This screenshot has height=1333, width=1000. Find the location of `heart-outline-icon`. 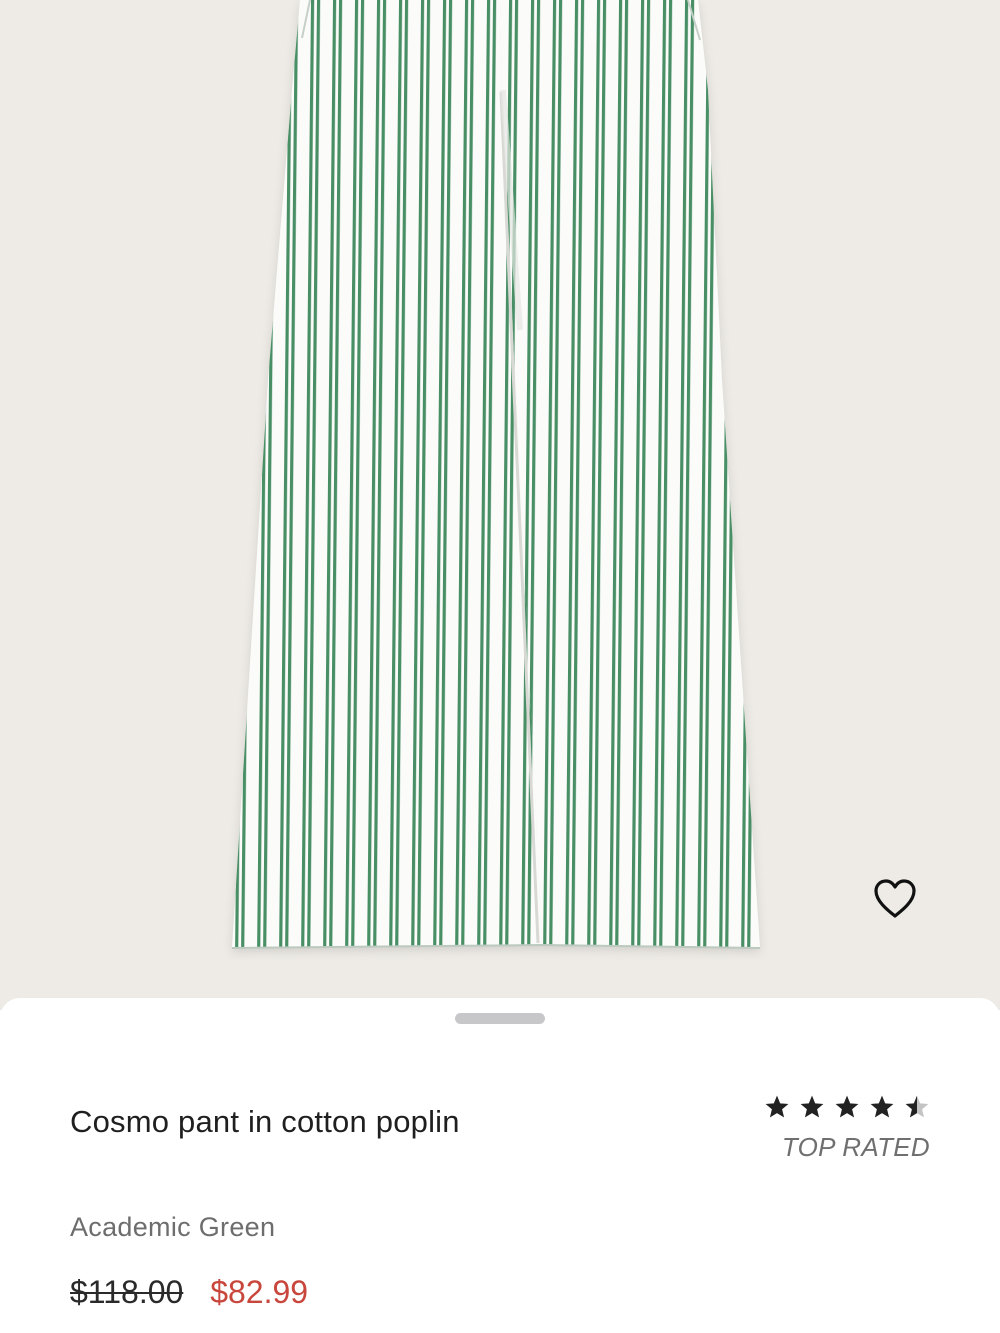

heart-outline-icon is located at coordinates (895, 898).